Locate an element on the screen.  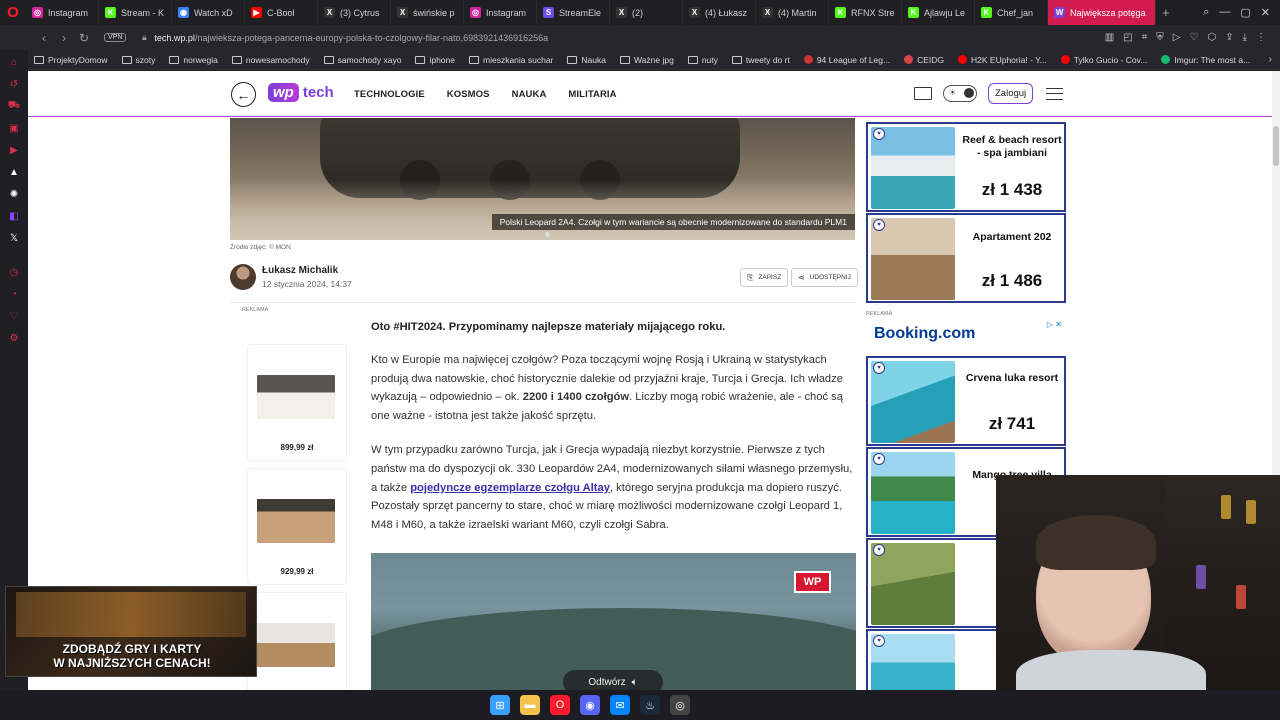
wallet-icon: ▣ is located at coordinates (14, 128).